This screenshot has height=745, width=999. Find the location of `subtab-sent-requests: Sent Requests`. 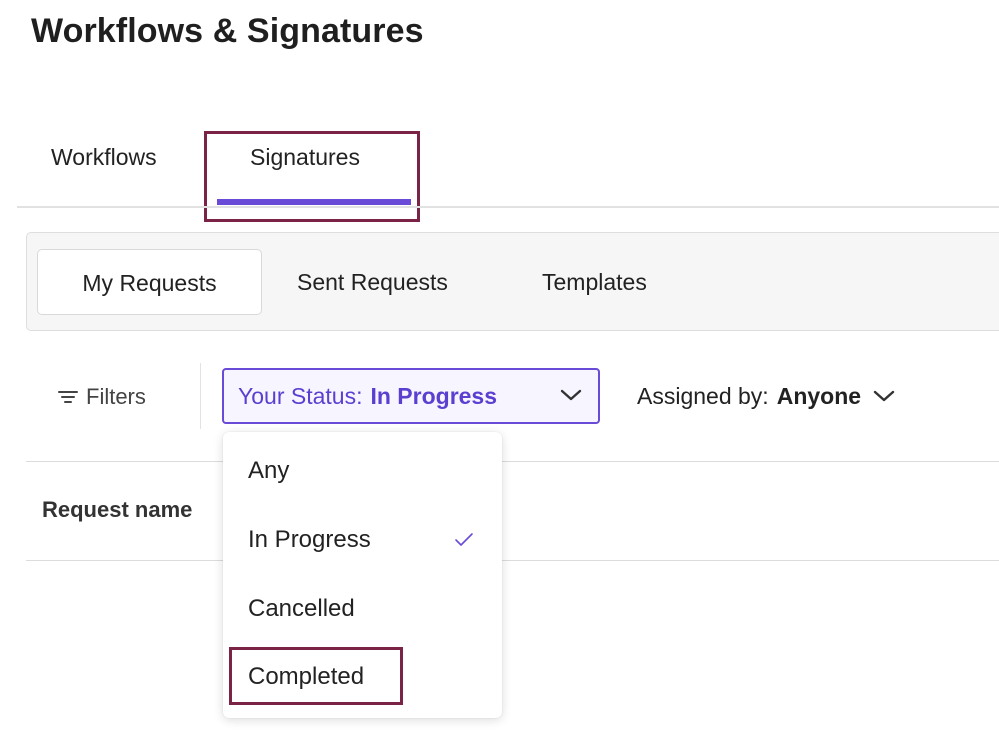

subtab-sent-requests: Sent Requests is located at coordinates (372, 282).